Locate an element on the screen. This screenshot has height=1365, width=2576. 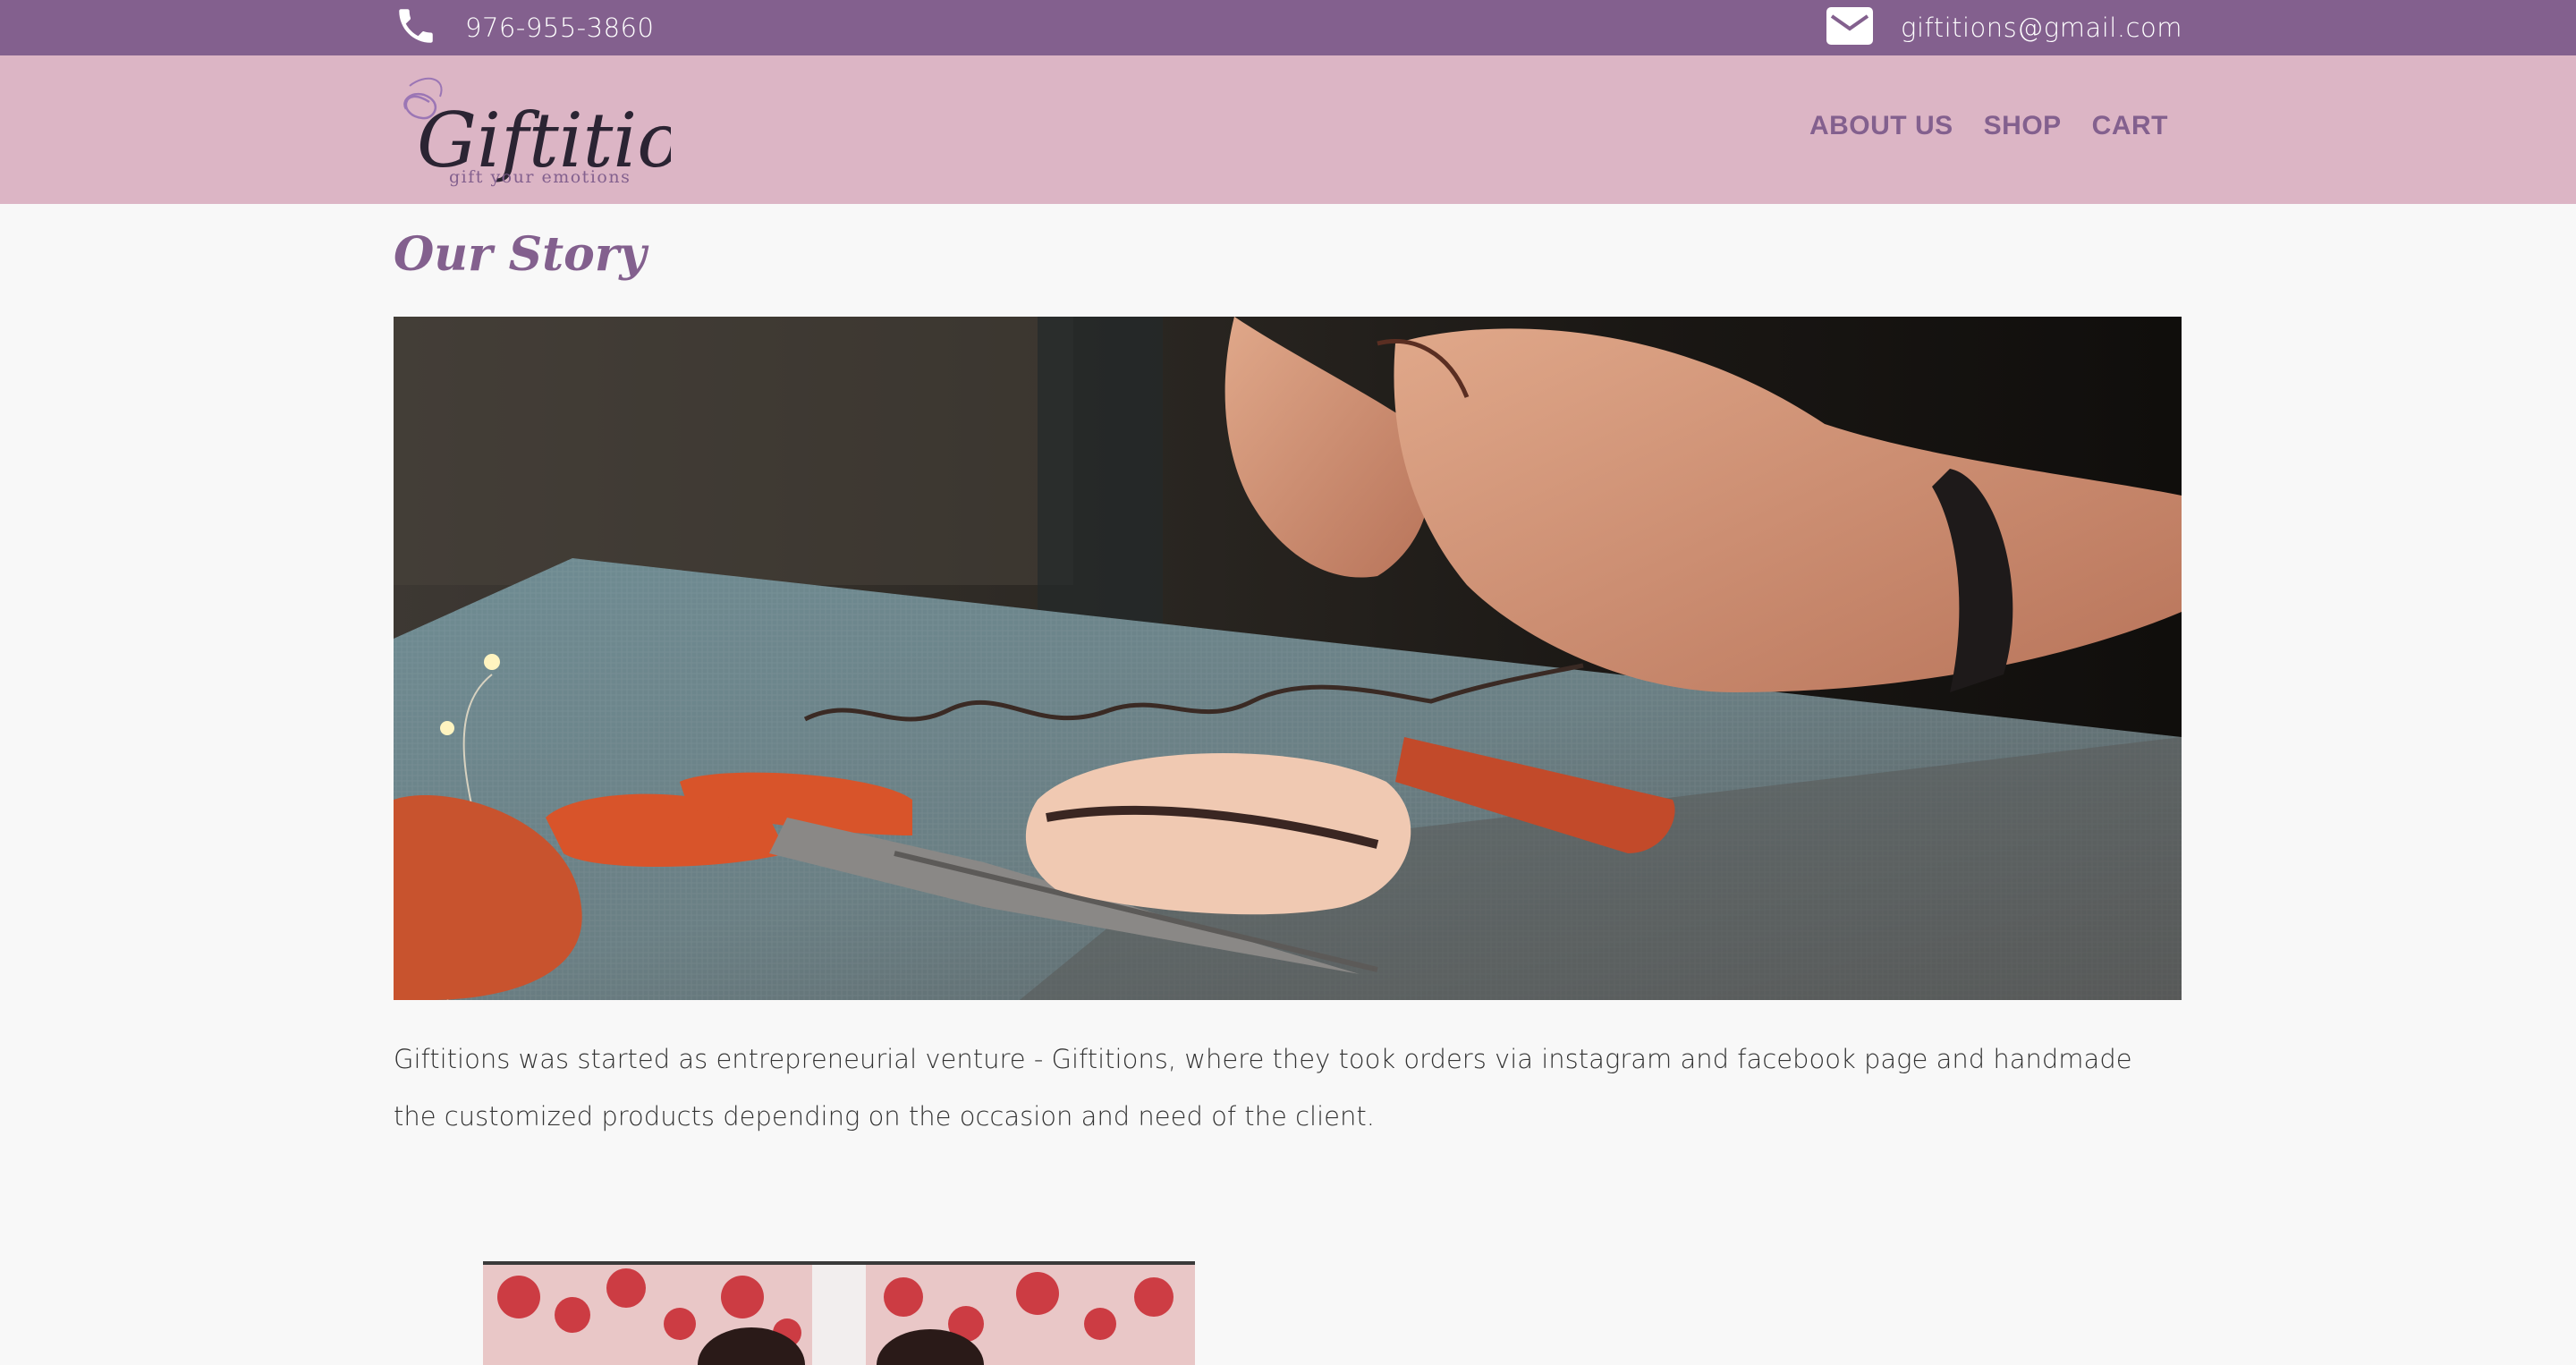
nav-about-us: ABOUT US is located at coordinates (1881, 126).